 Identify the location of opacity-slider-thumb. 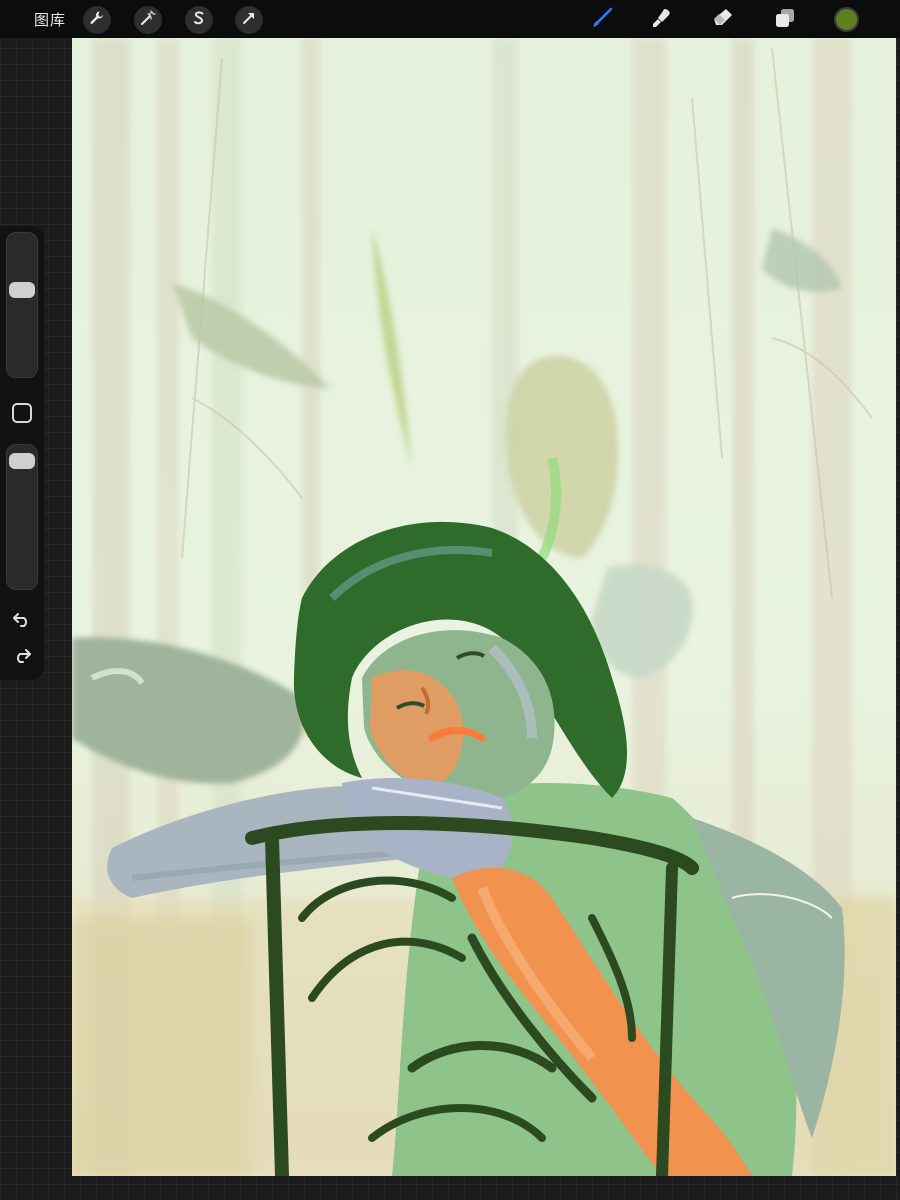
(22, 461).